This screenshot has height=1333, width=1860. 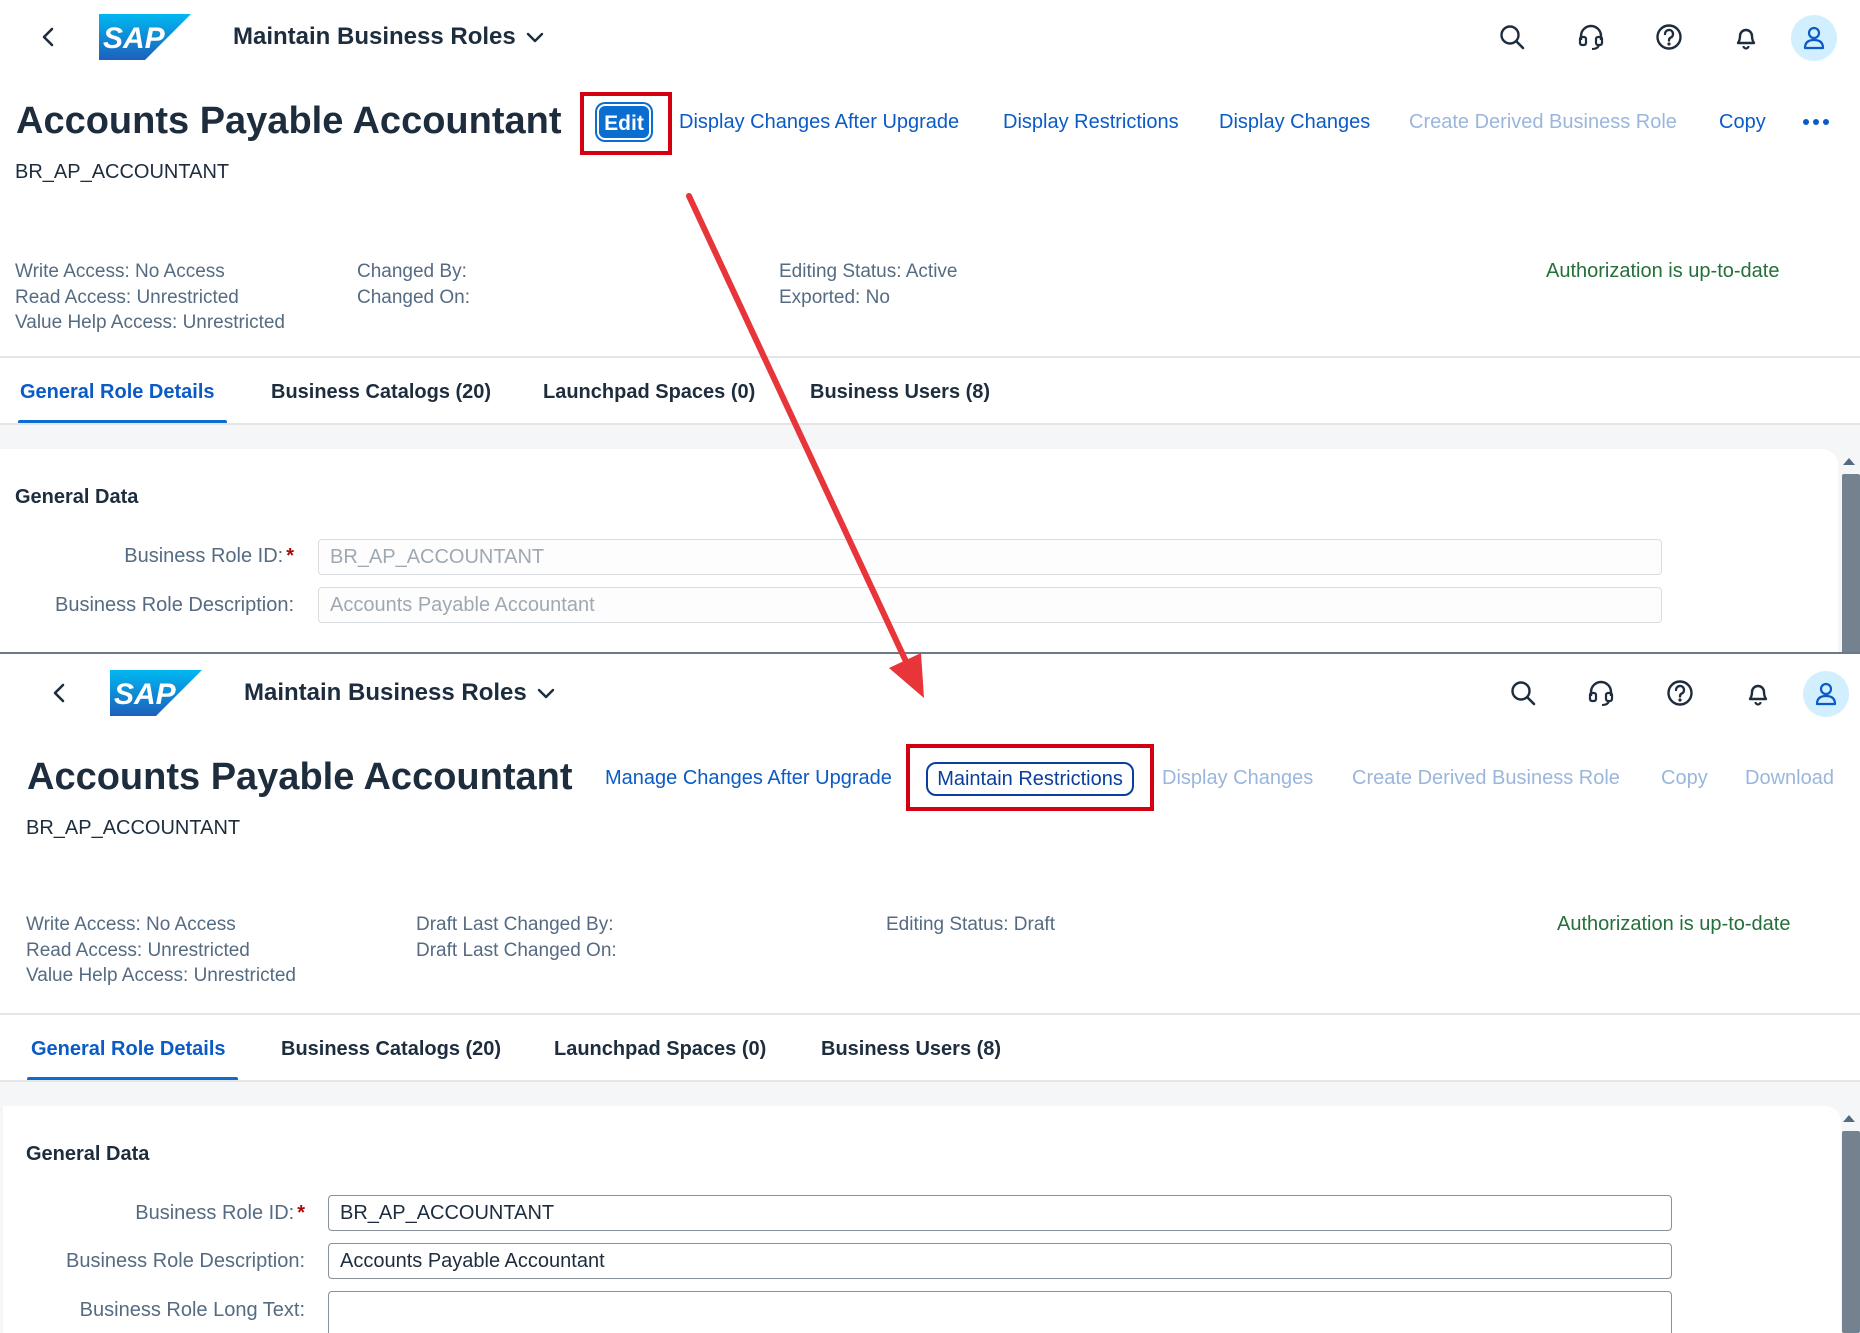 I want to click on download-button: Download, so click(x=1789, y=778).